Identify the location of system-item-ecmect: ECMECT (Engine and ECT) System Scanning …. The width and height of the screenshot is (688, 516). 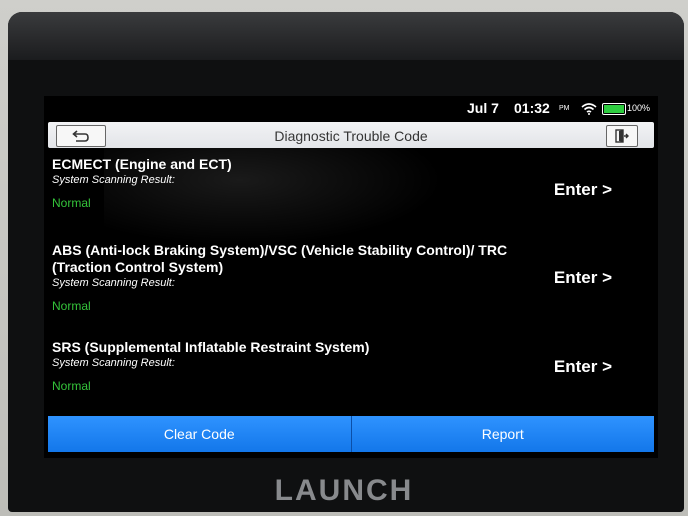
(351, 183).